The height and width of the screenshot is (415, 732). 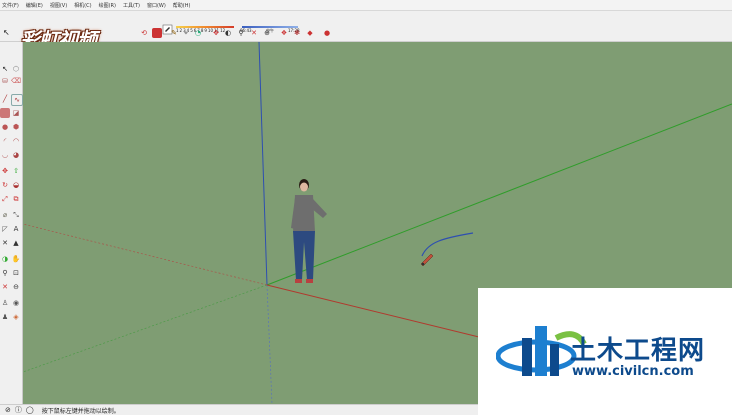 I want to click on menu-camera: 相机(C), so click(x=82, y=5).